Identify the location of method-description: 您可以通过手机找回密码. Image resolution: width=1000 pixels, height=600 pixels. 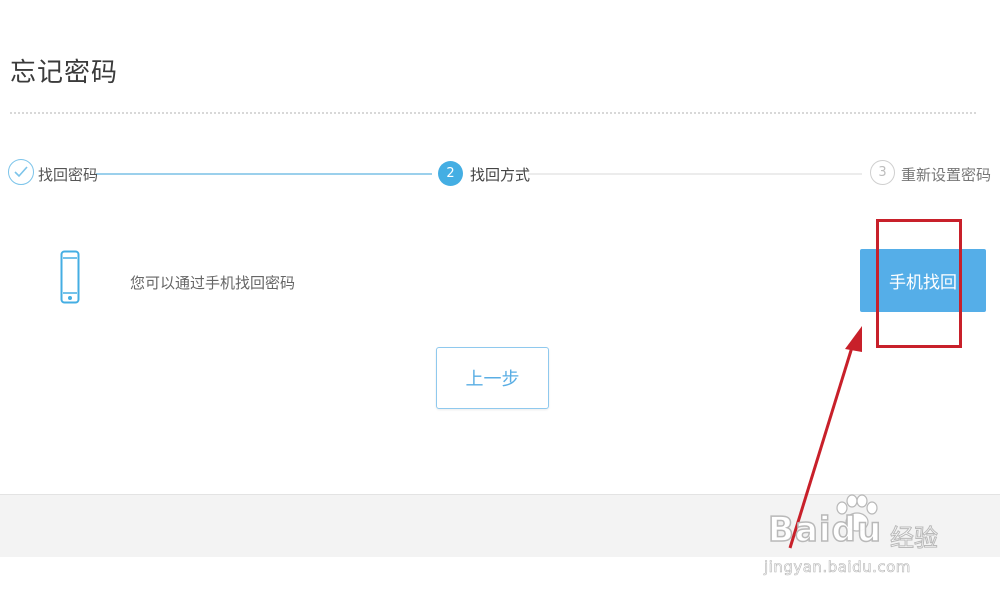
(213, 283).